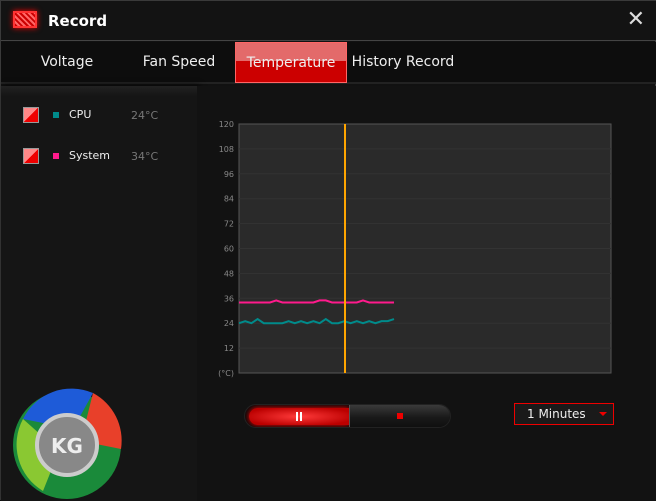  What do you see at coordinates (229, 323) in the screenshot?
I see `y-tick-label: 24` at bounding box center [229, 323].